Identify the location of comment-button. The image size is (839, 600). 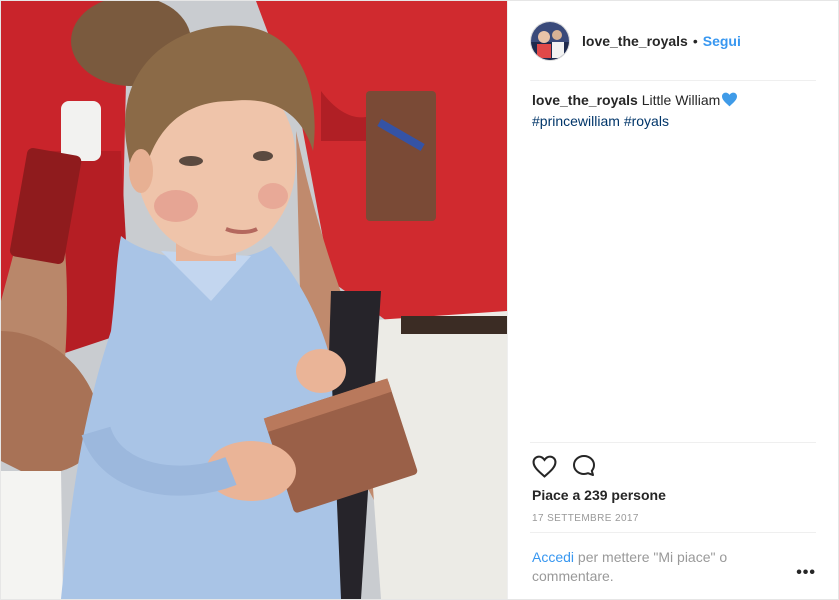
(584, 466).